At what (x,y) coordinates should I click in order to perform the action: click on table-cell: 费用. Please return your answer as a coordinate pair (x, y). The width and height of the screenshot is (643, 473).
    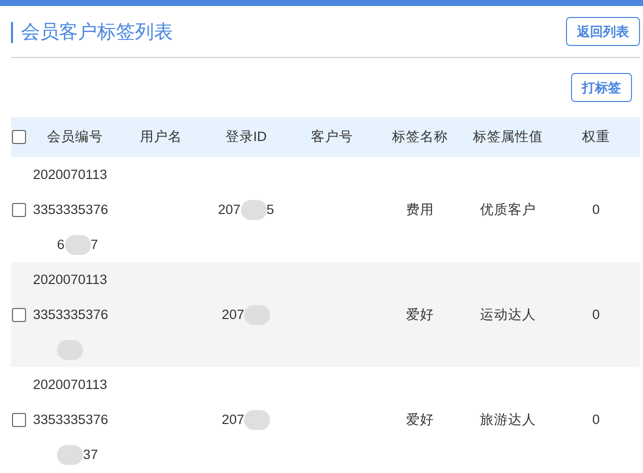
    Looking at the image, I should click on (420, 209).